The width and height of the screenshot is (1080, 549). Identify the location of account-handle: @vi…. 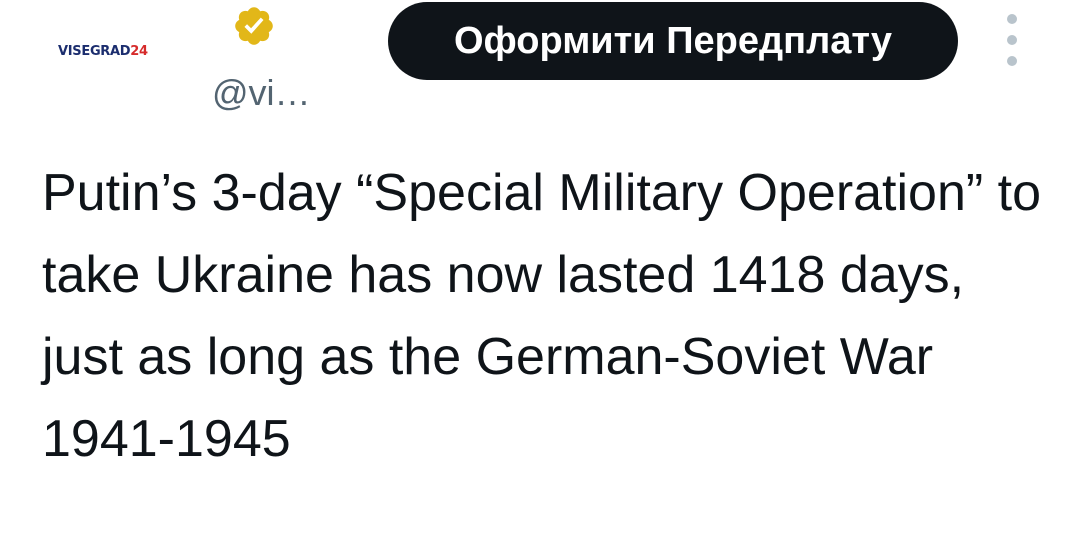
(261, 93).